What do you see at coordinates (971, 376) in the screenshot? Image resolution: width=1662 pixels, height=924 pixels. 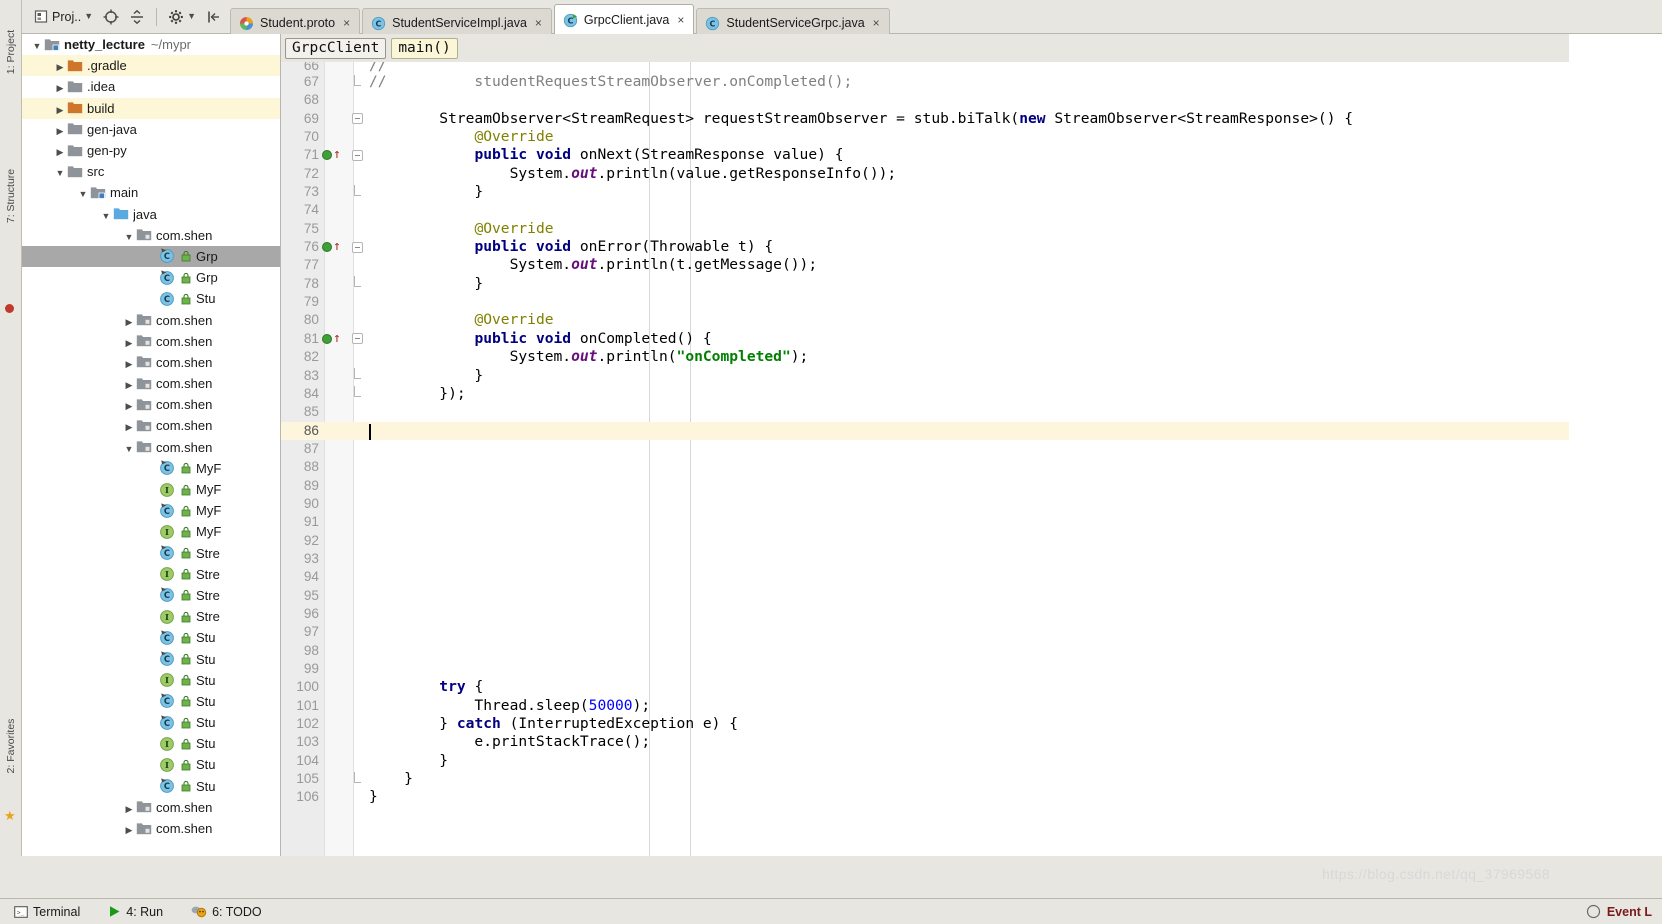 I see `code-line: 83 }` at bounding box center [971, 376].